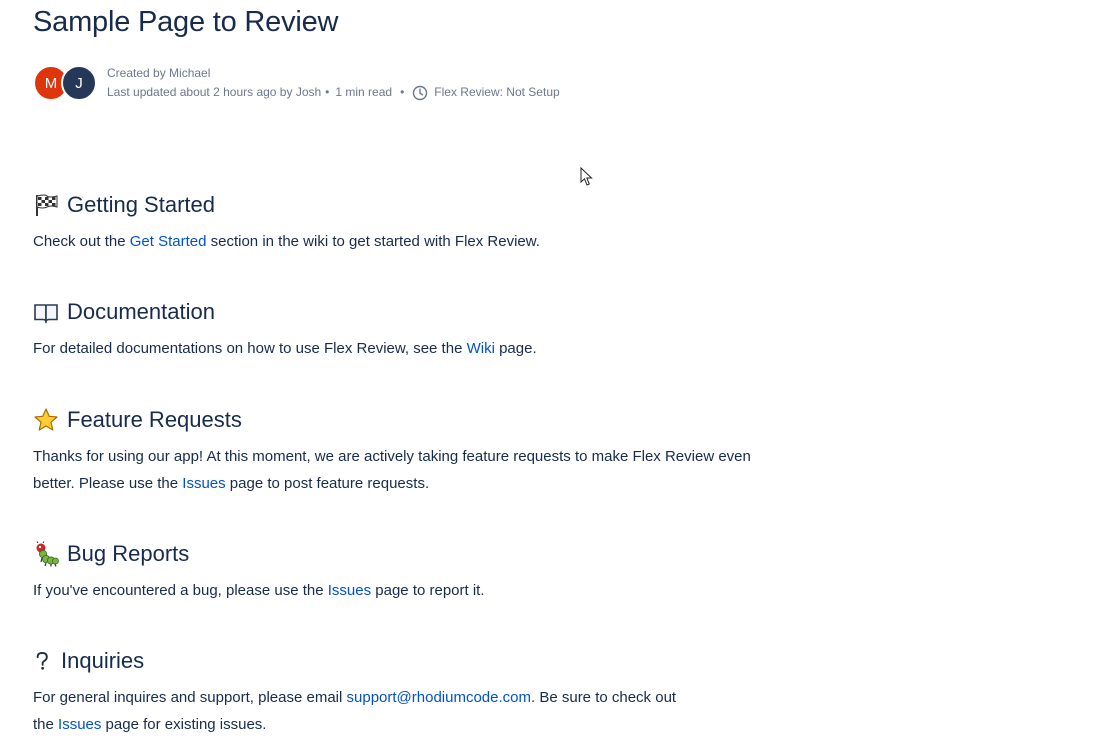  What do you see at coordinates (79, 83) in the screenshot?
I see `avatar: J` at bounding box center [79, 83].